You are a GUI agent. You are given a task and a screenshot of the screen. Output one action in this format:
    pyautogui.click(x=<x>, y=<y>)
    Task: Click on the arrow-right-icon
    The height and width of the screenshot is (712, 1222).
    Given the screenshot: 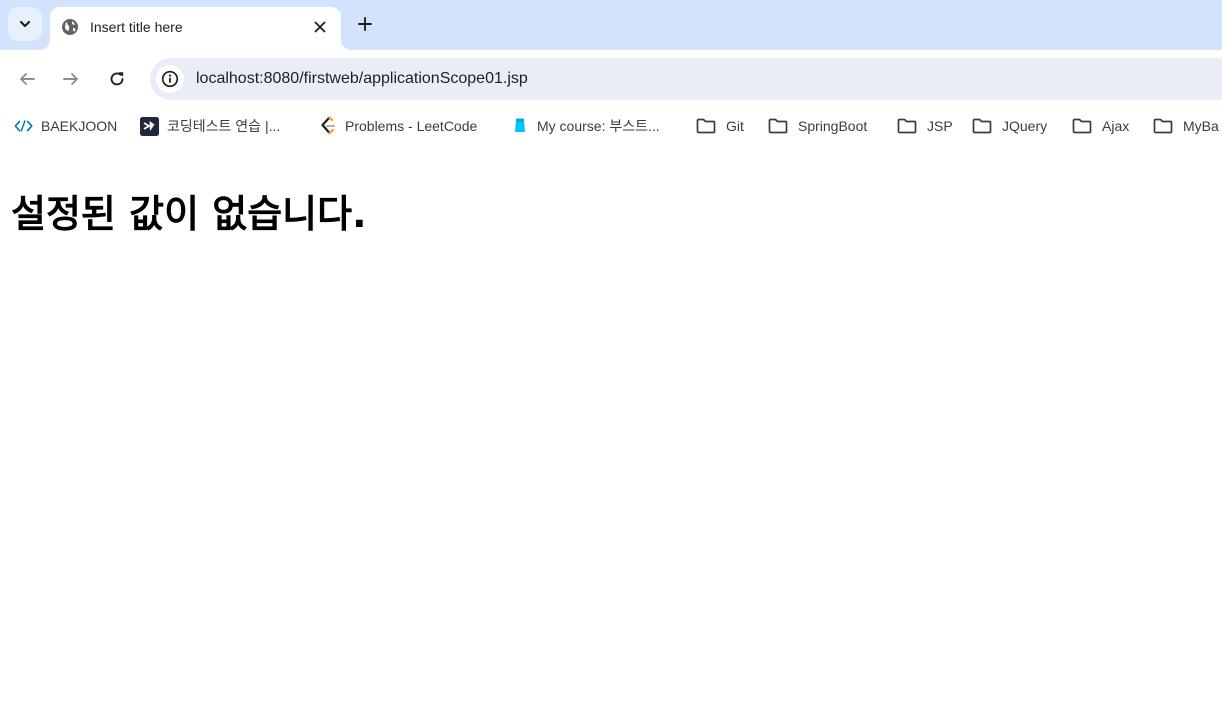 What is the action you would take?
    pyautogui.click(x=70, y=79)
    